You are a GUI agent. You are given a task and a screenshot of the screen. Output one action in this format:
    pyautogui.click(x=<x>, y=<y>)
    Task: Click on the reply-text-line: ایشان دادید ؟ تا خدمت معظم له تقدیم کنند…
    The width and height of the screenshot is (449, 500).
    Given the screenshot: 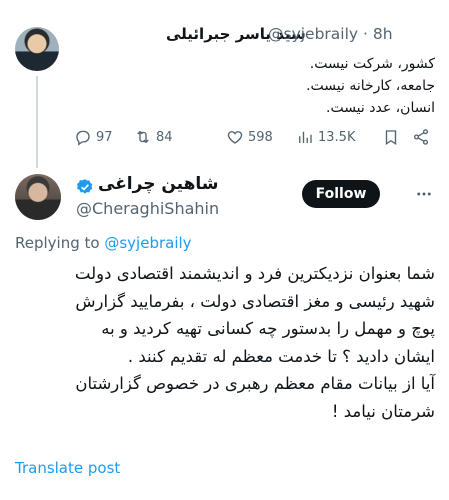 What is the action you would take?
    pyautogui.click(x=281, y=356)
    